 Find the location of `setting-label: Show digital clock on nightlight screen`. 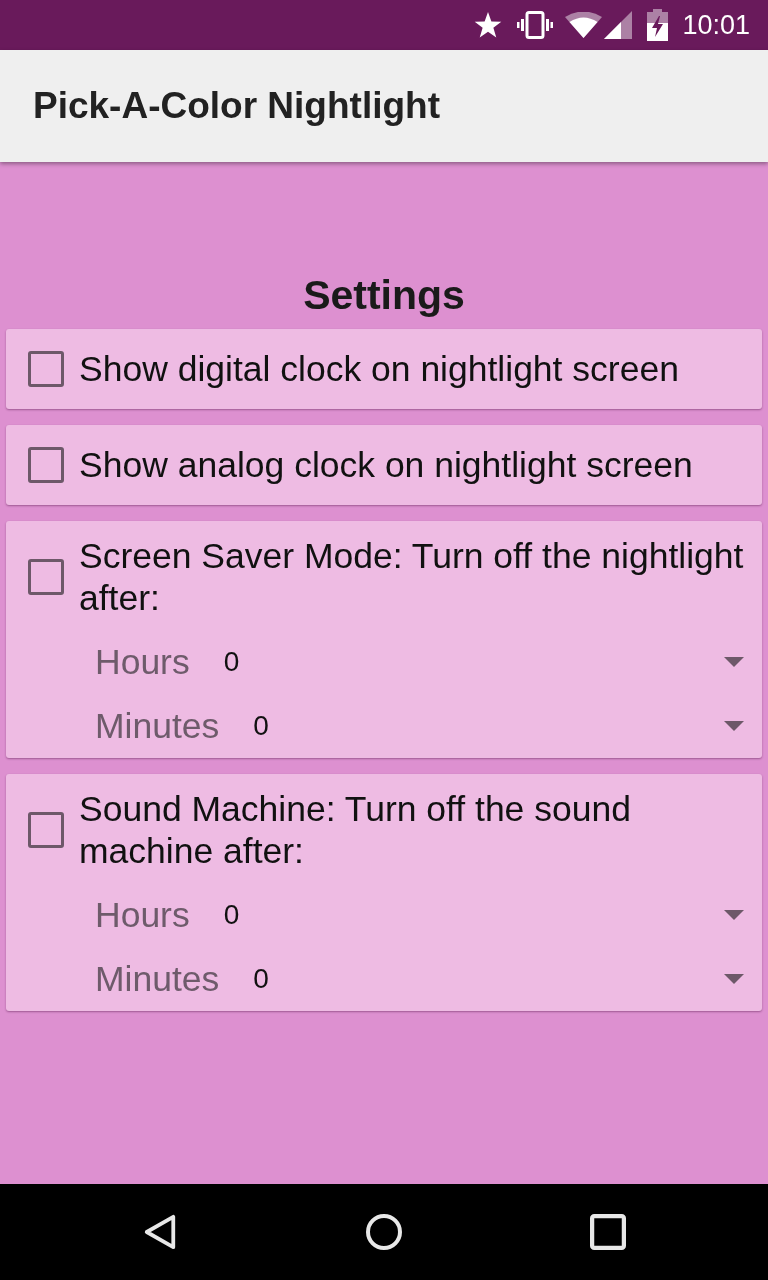

setting-label: Show digital clock on nightlight screen is located at coordinates (379, 369).